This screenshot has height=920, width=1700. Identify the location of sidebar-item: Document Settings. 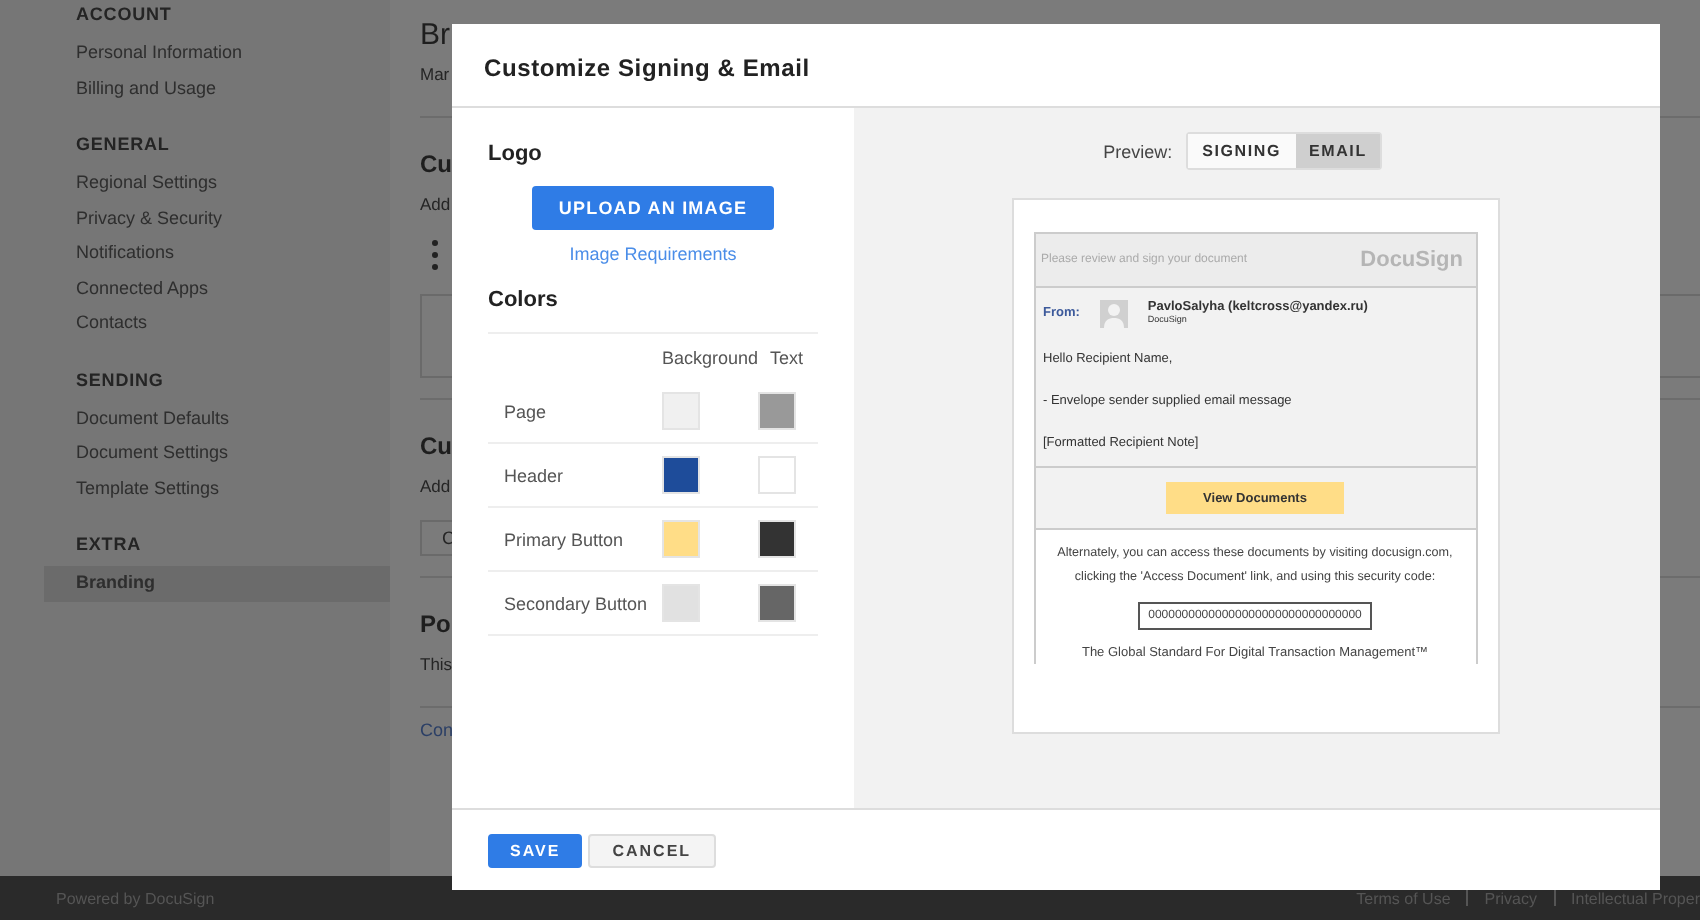
(217, 453).